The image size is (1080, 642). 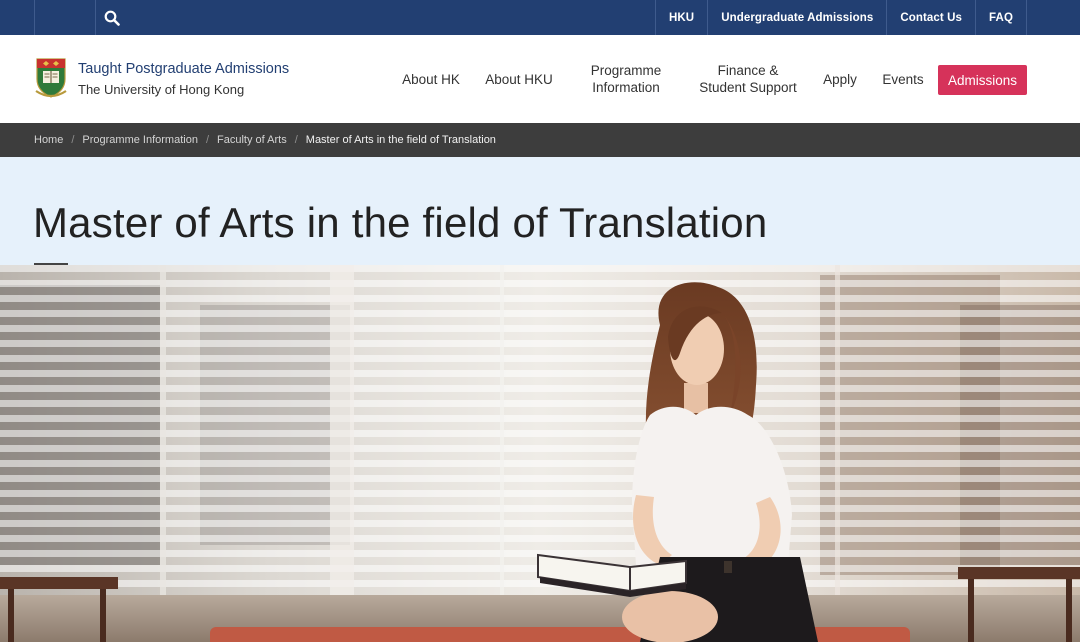 I want to click on nav-programme-information: Programme Information, so click(x=626, y=79).